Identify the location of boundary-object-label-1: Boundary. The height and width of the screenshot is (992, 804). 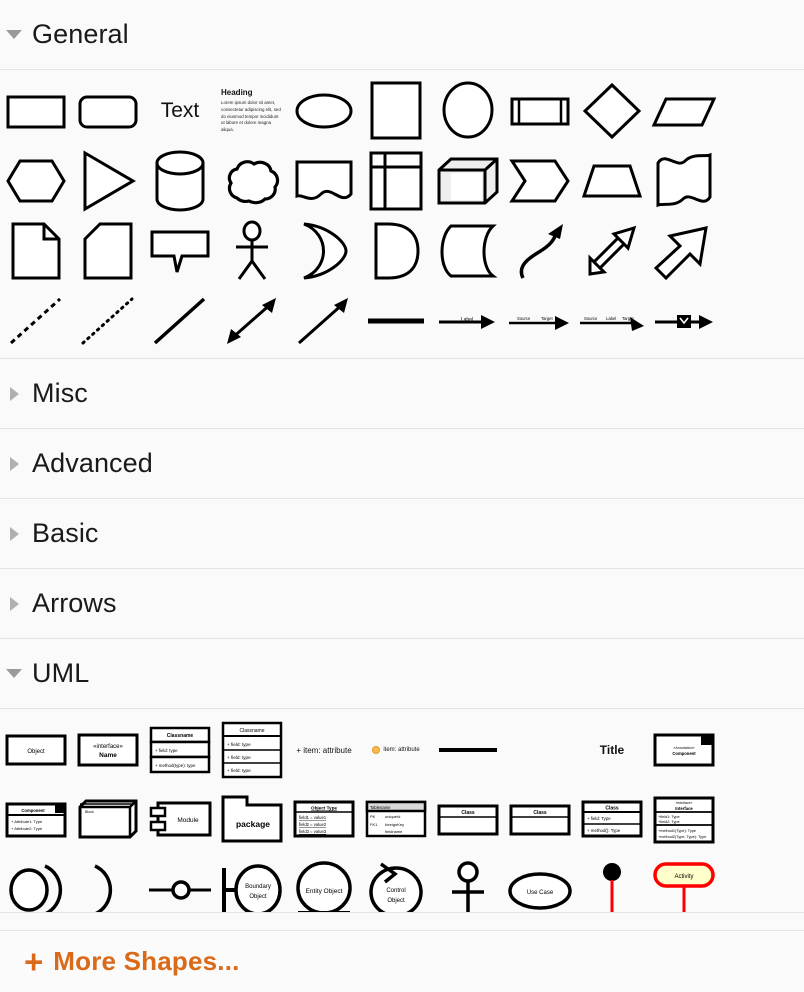
(258, 887).